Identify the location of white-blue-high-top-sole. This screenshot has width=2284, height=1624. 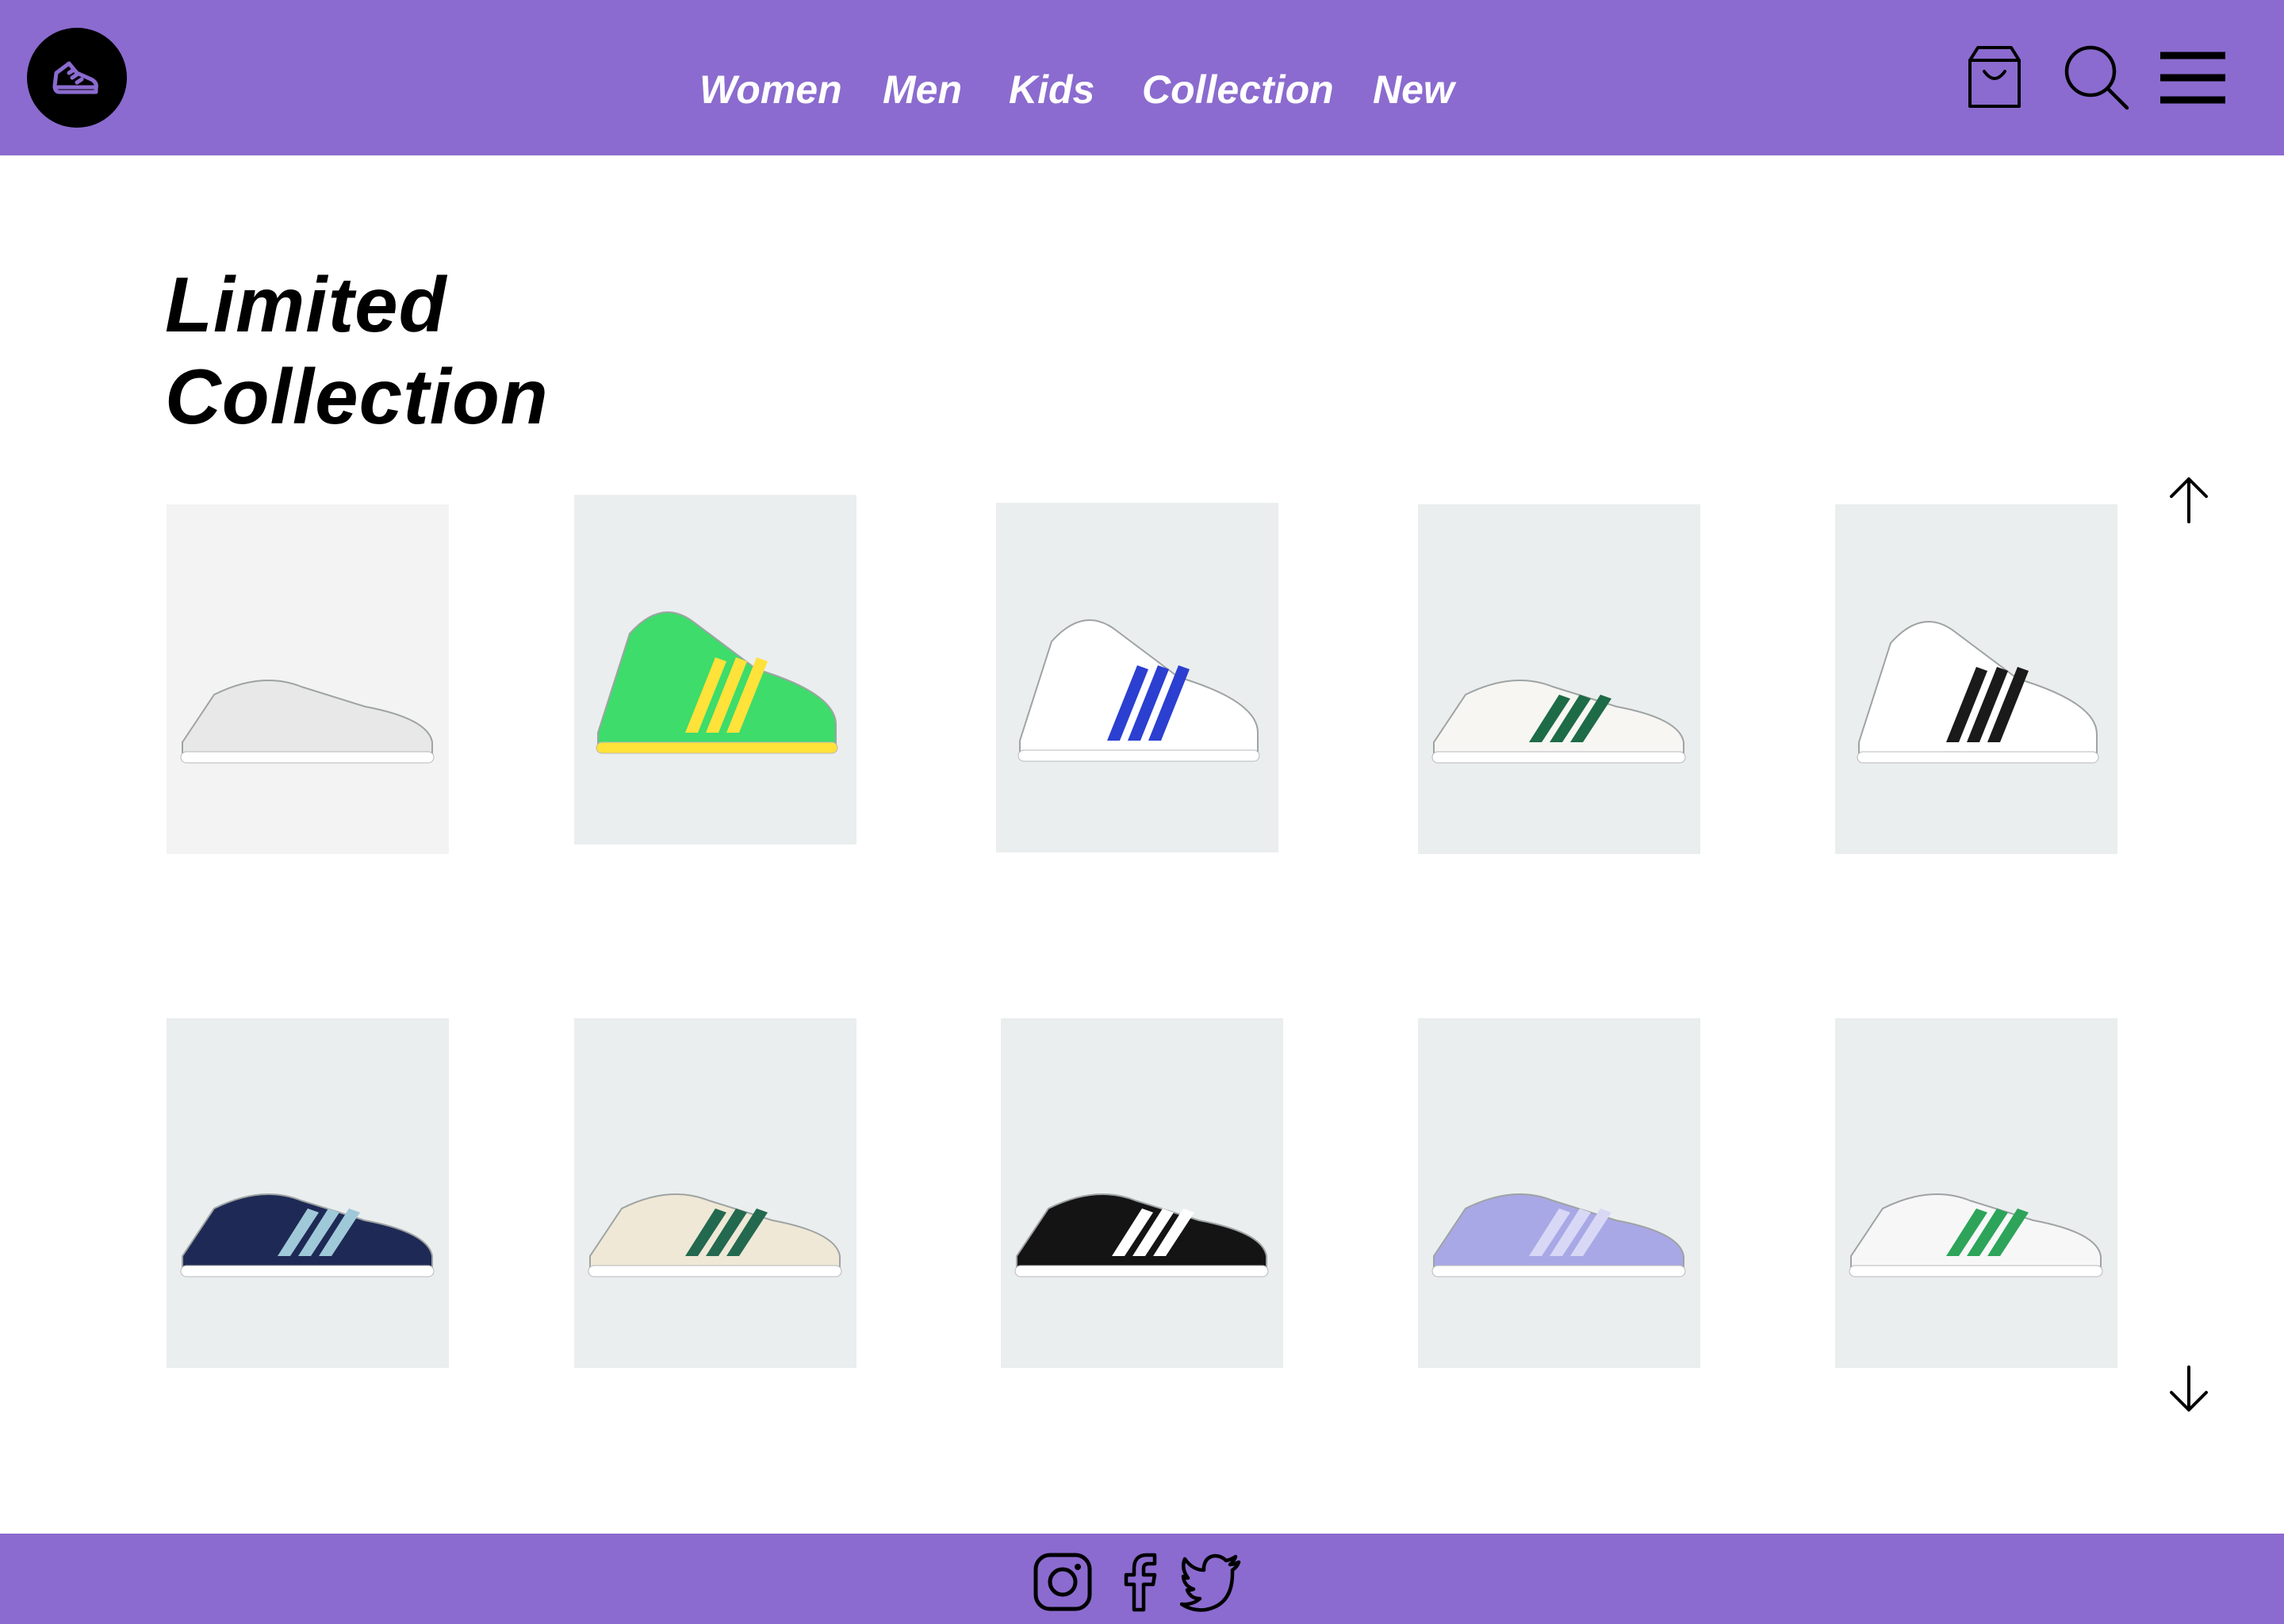
(1138, 755).